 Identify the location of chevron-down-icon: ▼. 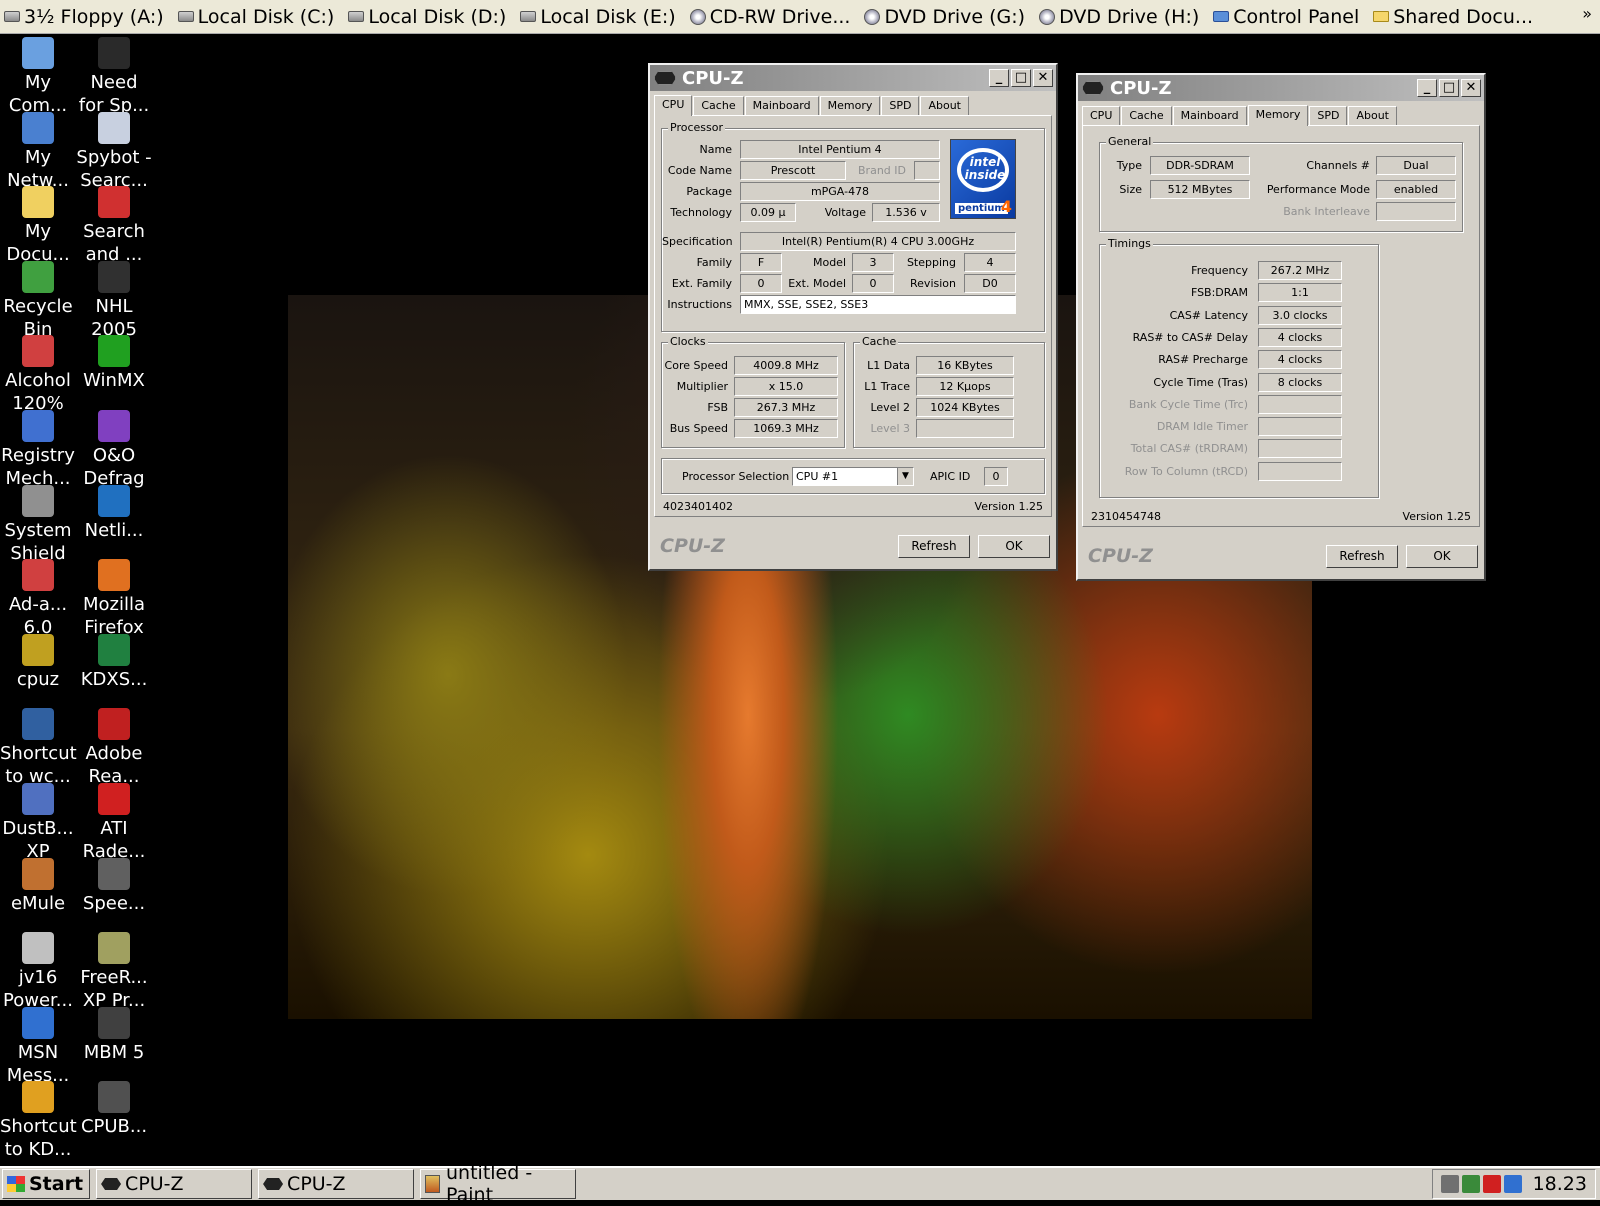
(905, 476).